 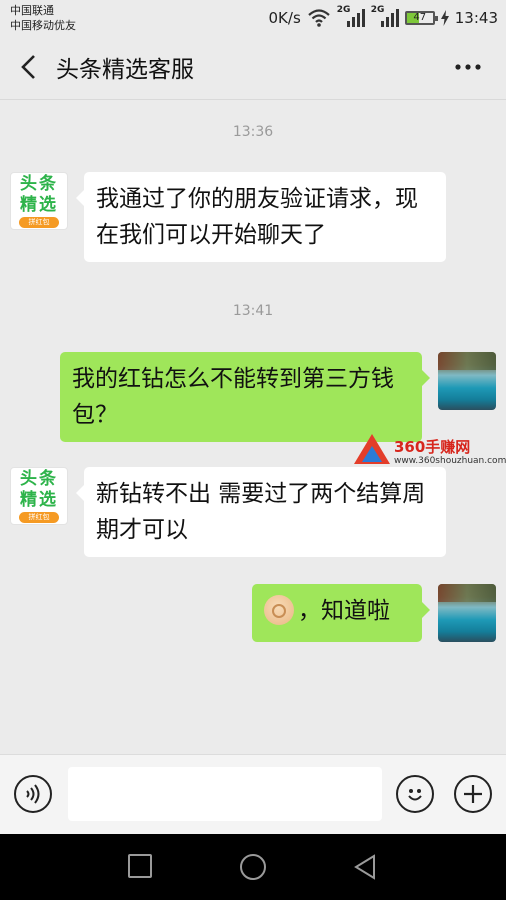 I want to click on triangle-back-icon, so click(x=364, y=867).